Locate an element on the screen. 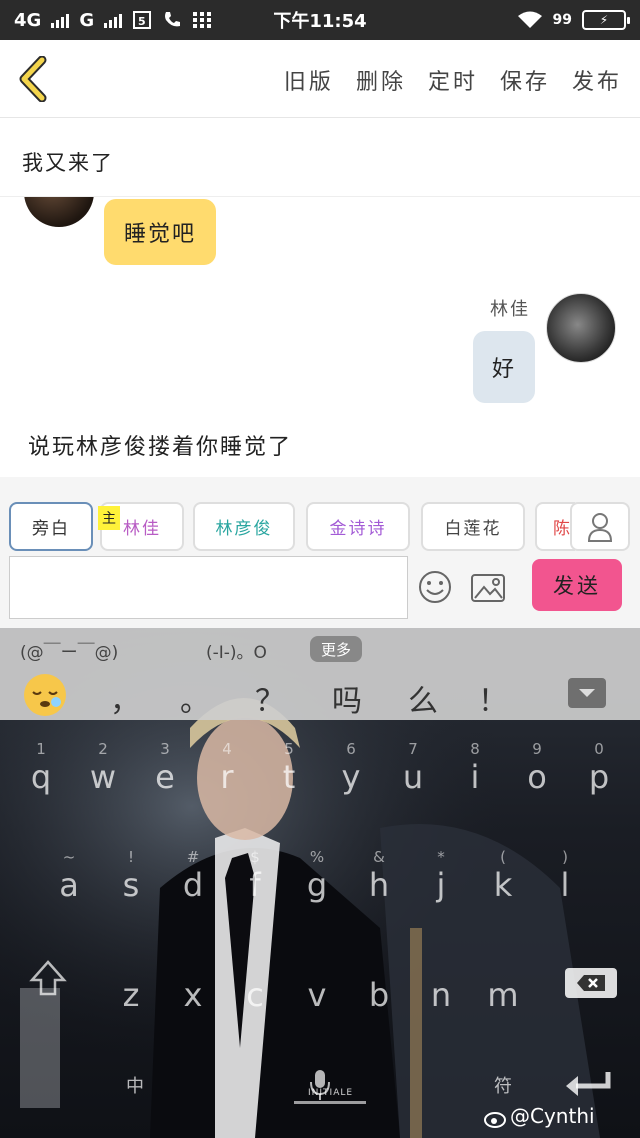  key-hint: 6 is located at coordinates (351, 749).